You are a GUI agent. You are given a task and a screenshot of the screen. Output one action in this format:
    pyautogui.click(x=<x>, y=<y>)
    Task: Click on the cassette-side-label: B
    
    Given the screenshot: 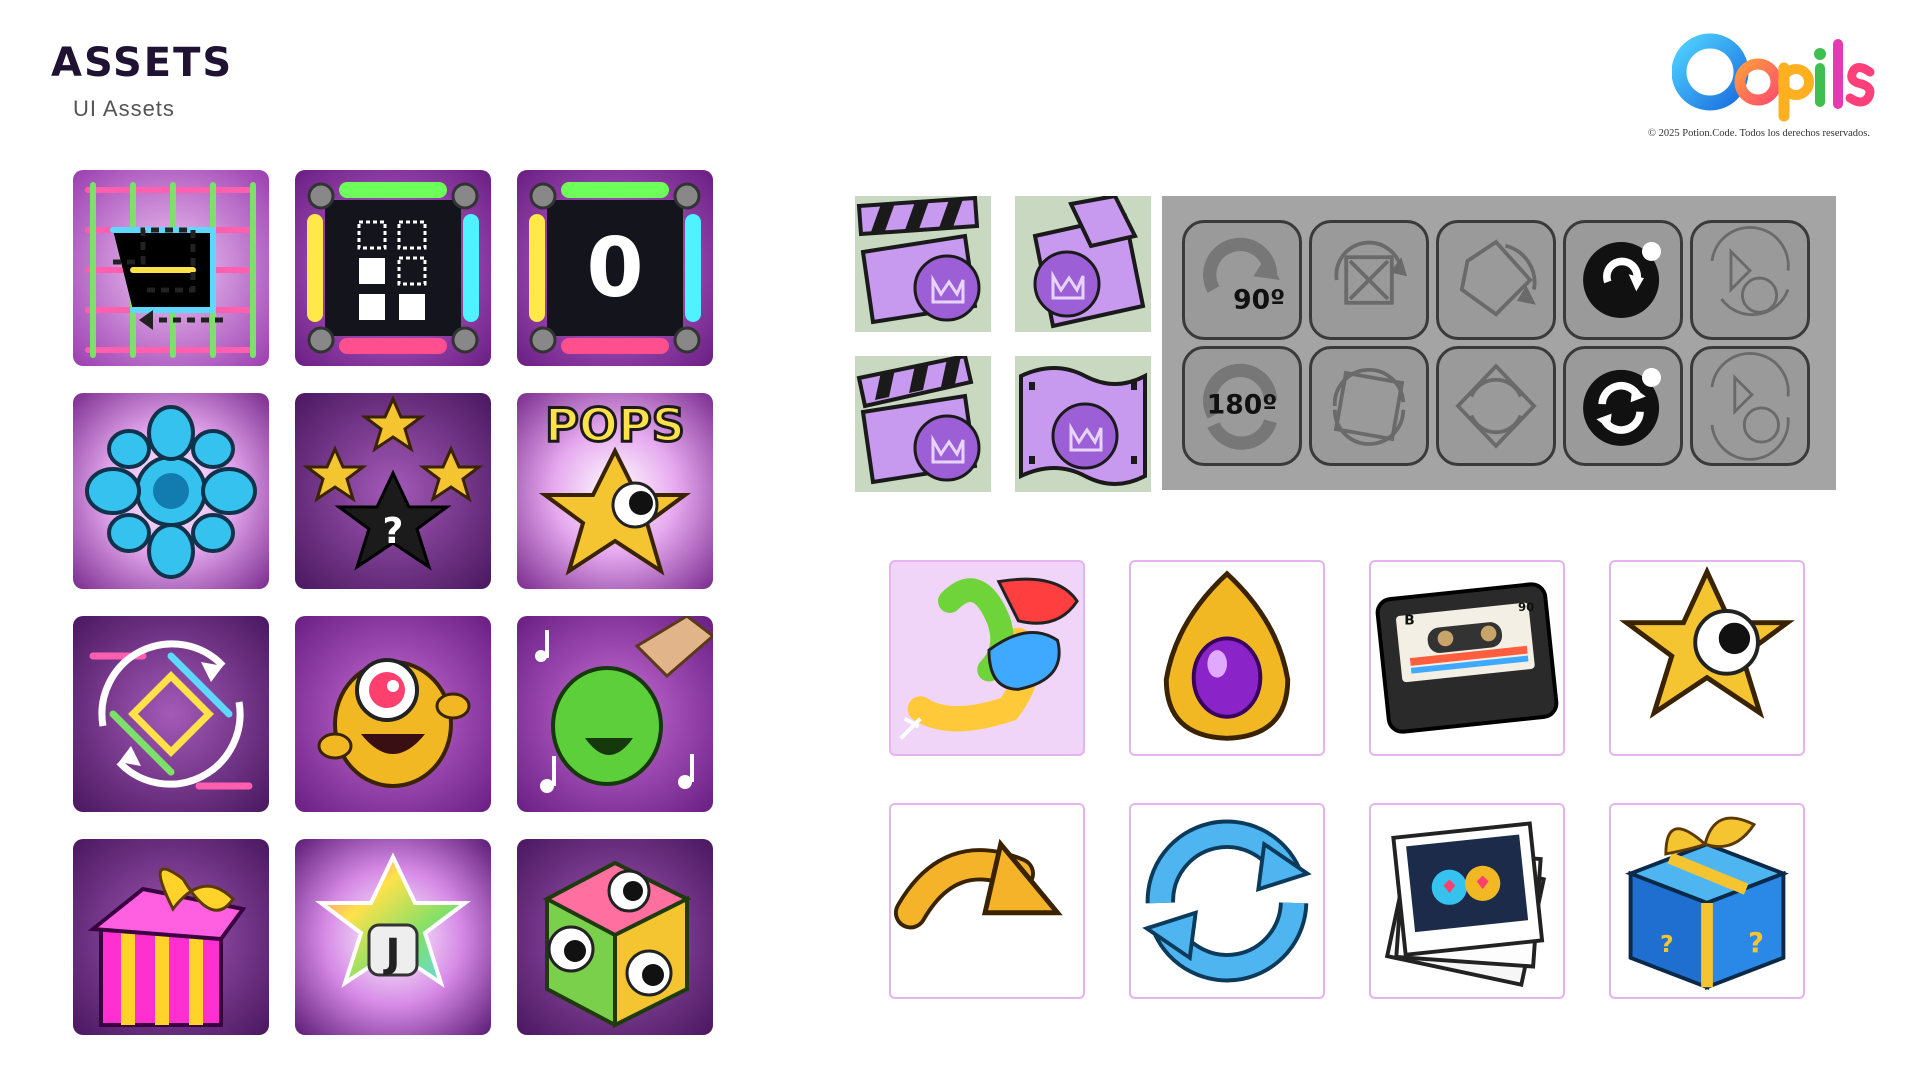 What is the action you would take?
    pyautogui.click(x=1409, y=621)
    